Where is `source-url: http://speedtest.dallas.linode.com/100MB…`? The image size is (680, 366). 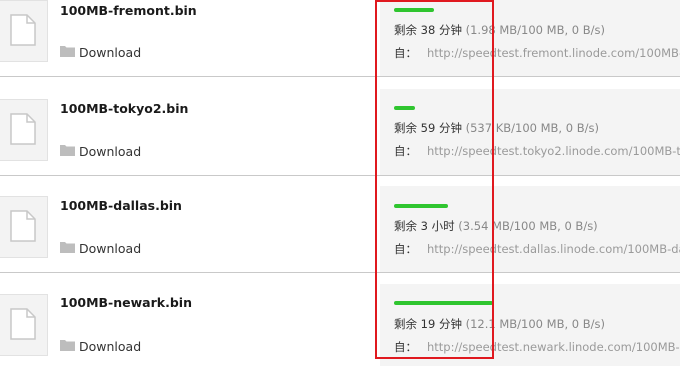 source-url: http://speedtest.dallas.linode.com/100MB… is located at coordinates (553, 249).